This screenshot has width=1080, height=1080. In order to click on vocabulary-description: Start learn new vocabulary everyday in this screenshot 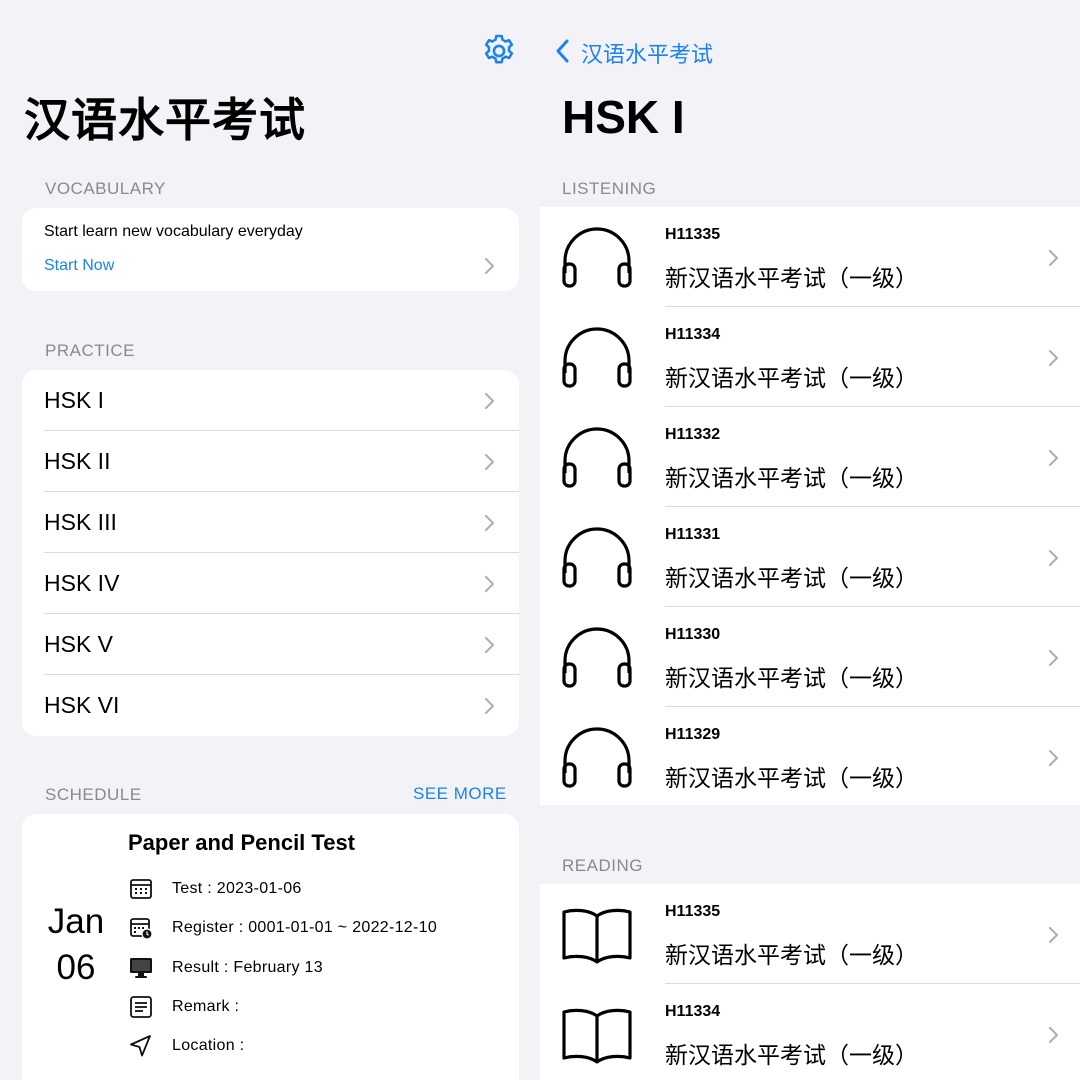, I will do `click(173, 231)`.